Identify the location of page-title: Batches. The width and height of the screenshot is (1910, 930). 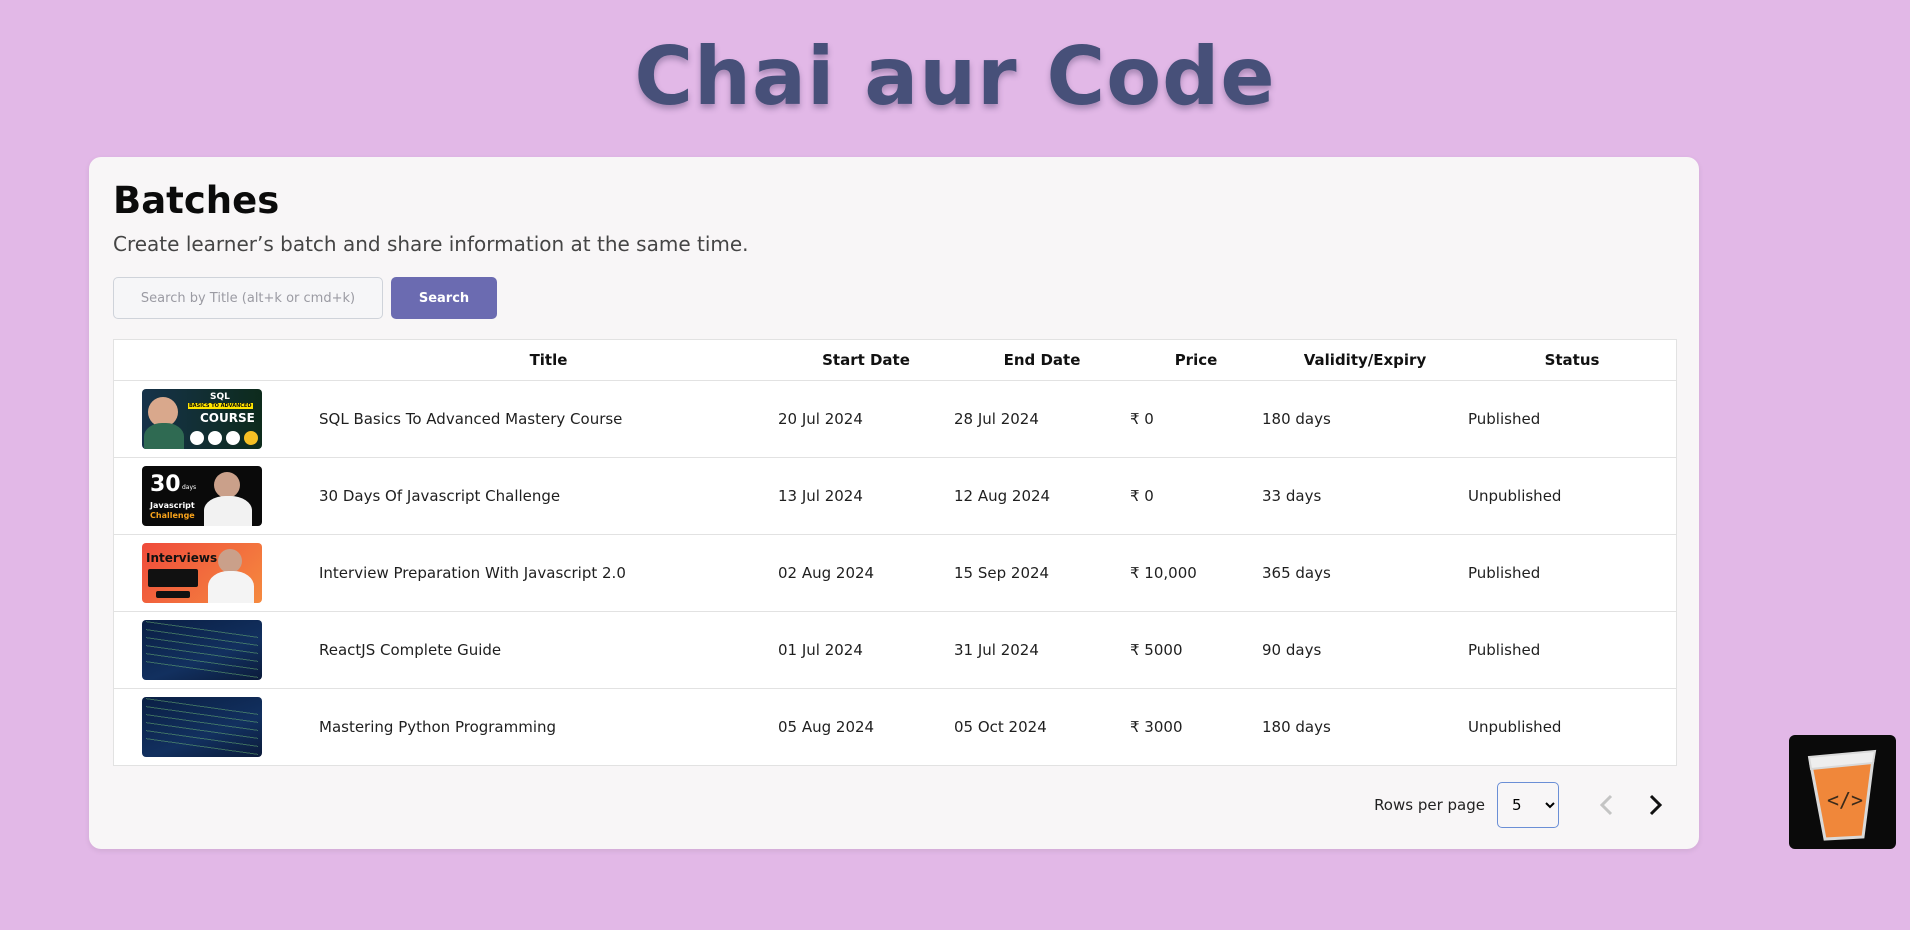
(196, 200).